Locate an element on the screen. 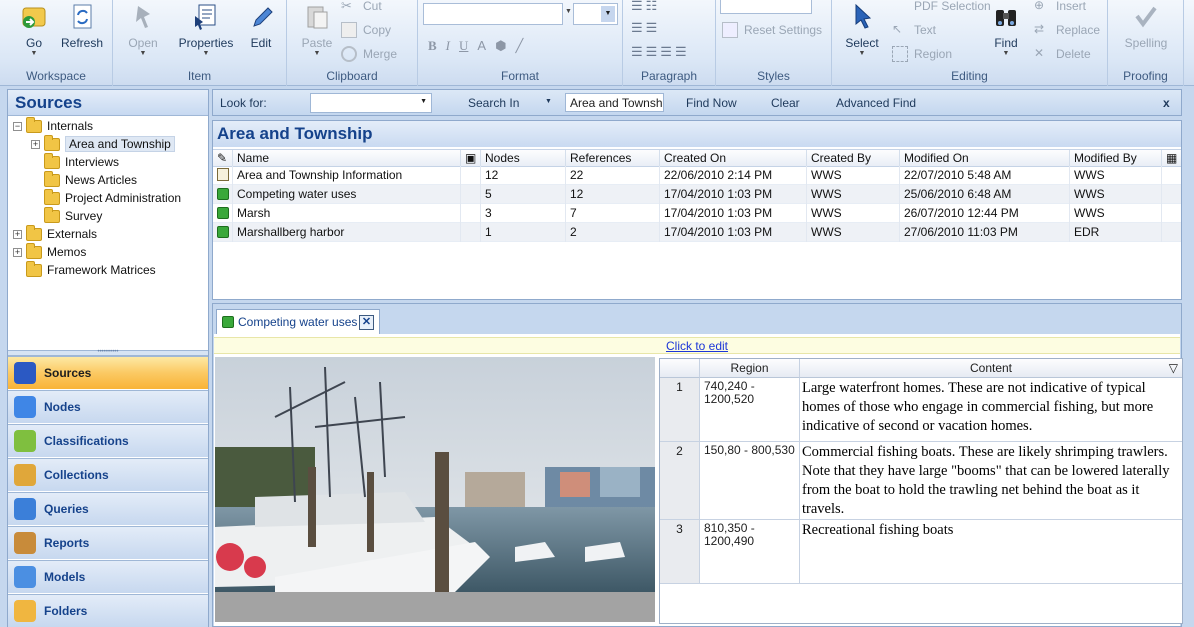  cell-created-by: WWS is located at coordinates (853, 213).